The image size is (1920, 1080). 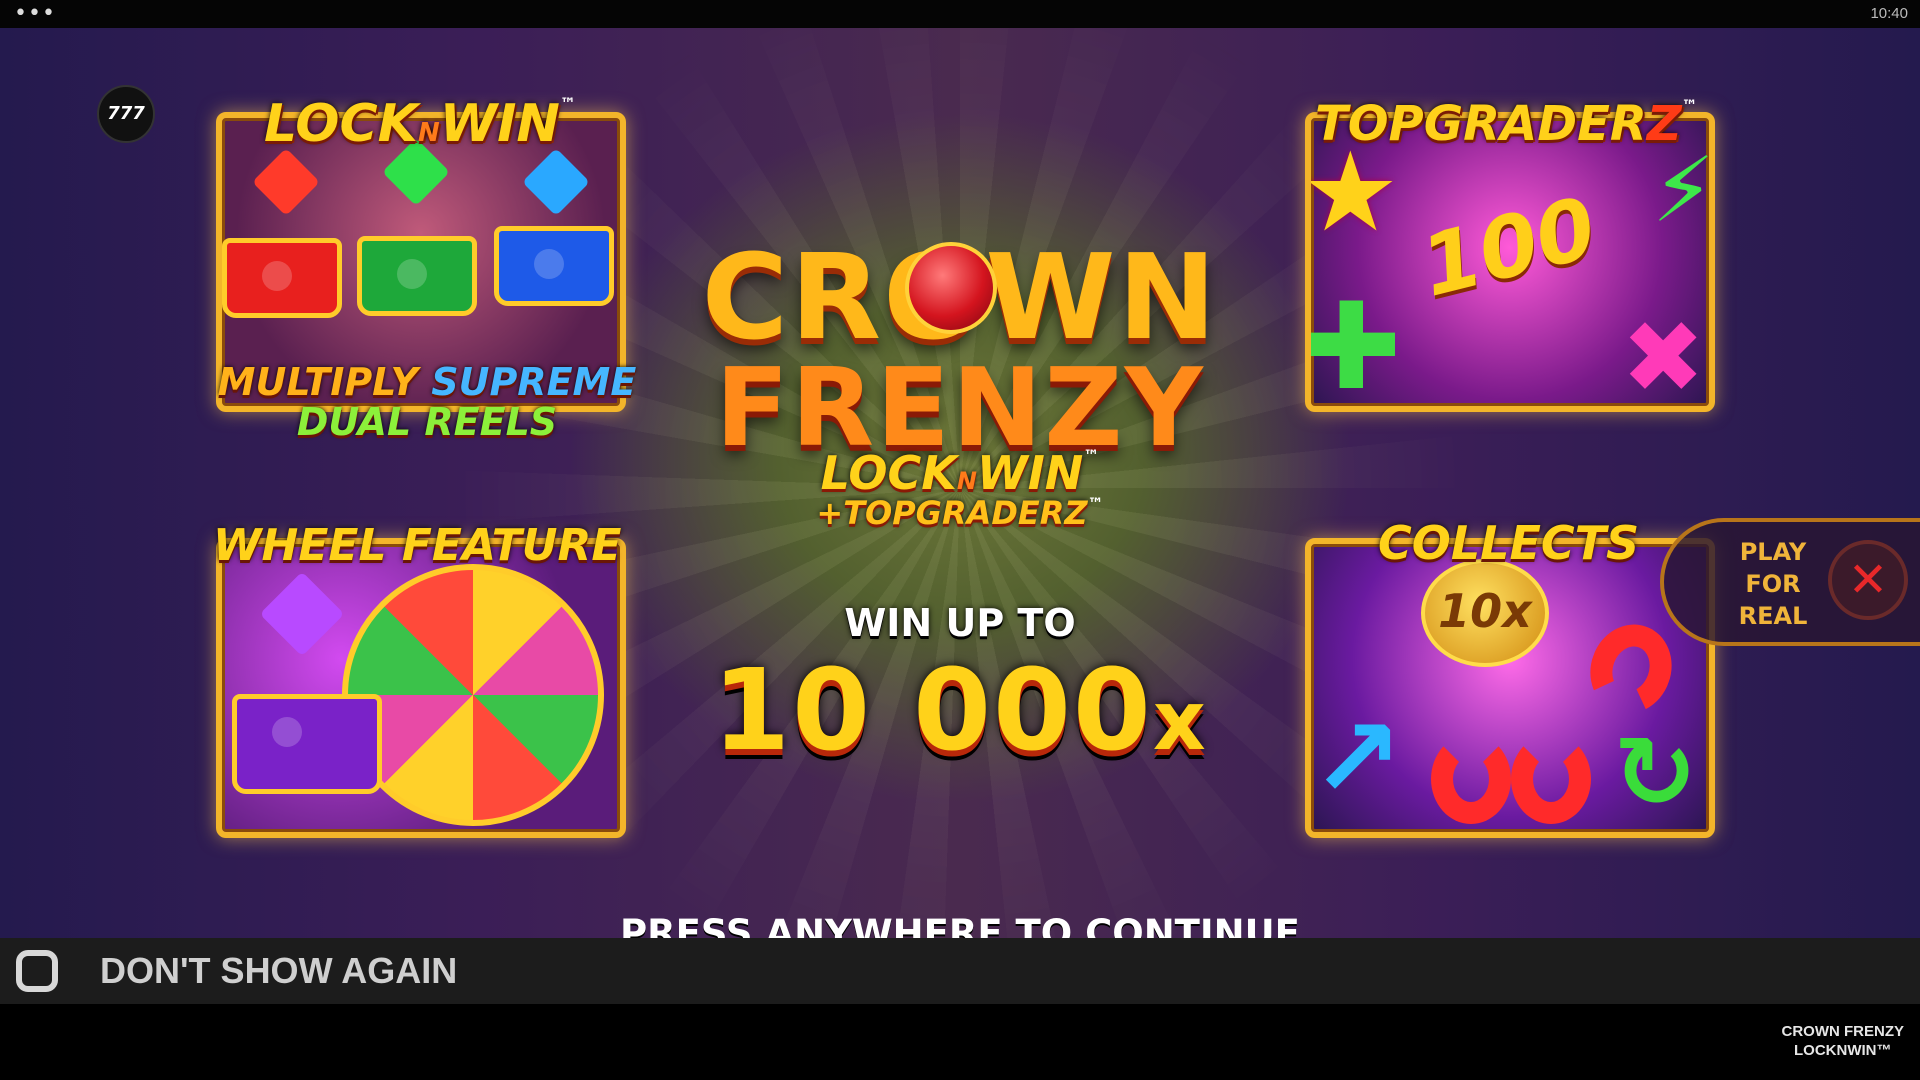 I want to click on dont-show-again-checkbox, so click(x=37, y=971).